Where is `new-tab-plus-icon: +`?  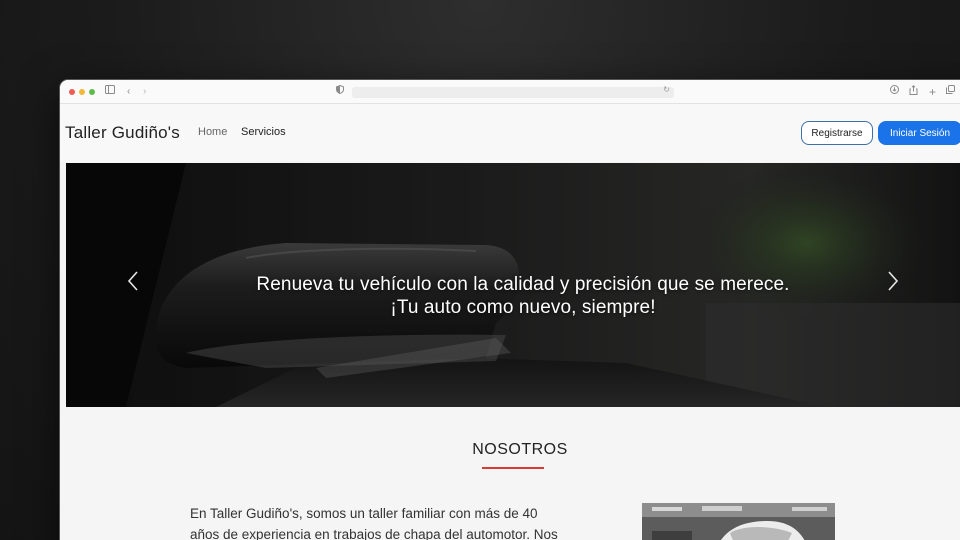
new-tab-plus-icon: + is located at coordinates (932, 92).